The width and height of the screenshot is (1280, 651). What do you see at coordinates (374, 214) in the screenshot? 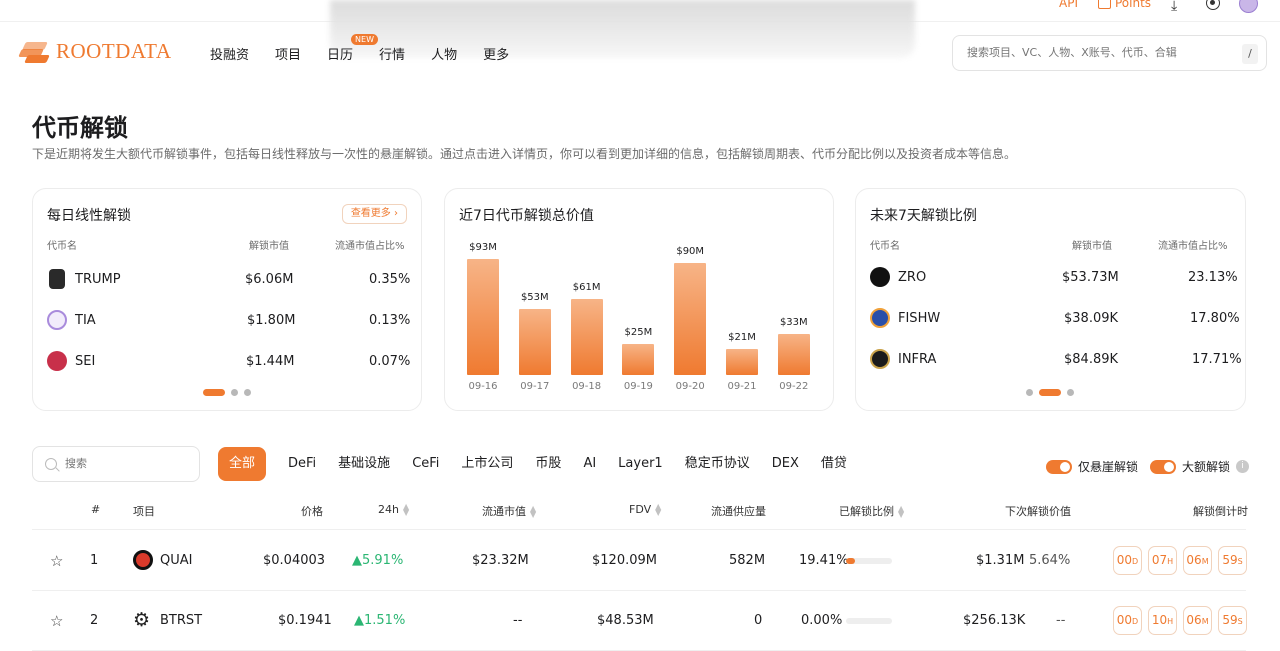
I see `view-more-button: 查看更多 ›` at bounding box center [374, 214].